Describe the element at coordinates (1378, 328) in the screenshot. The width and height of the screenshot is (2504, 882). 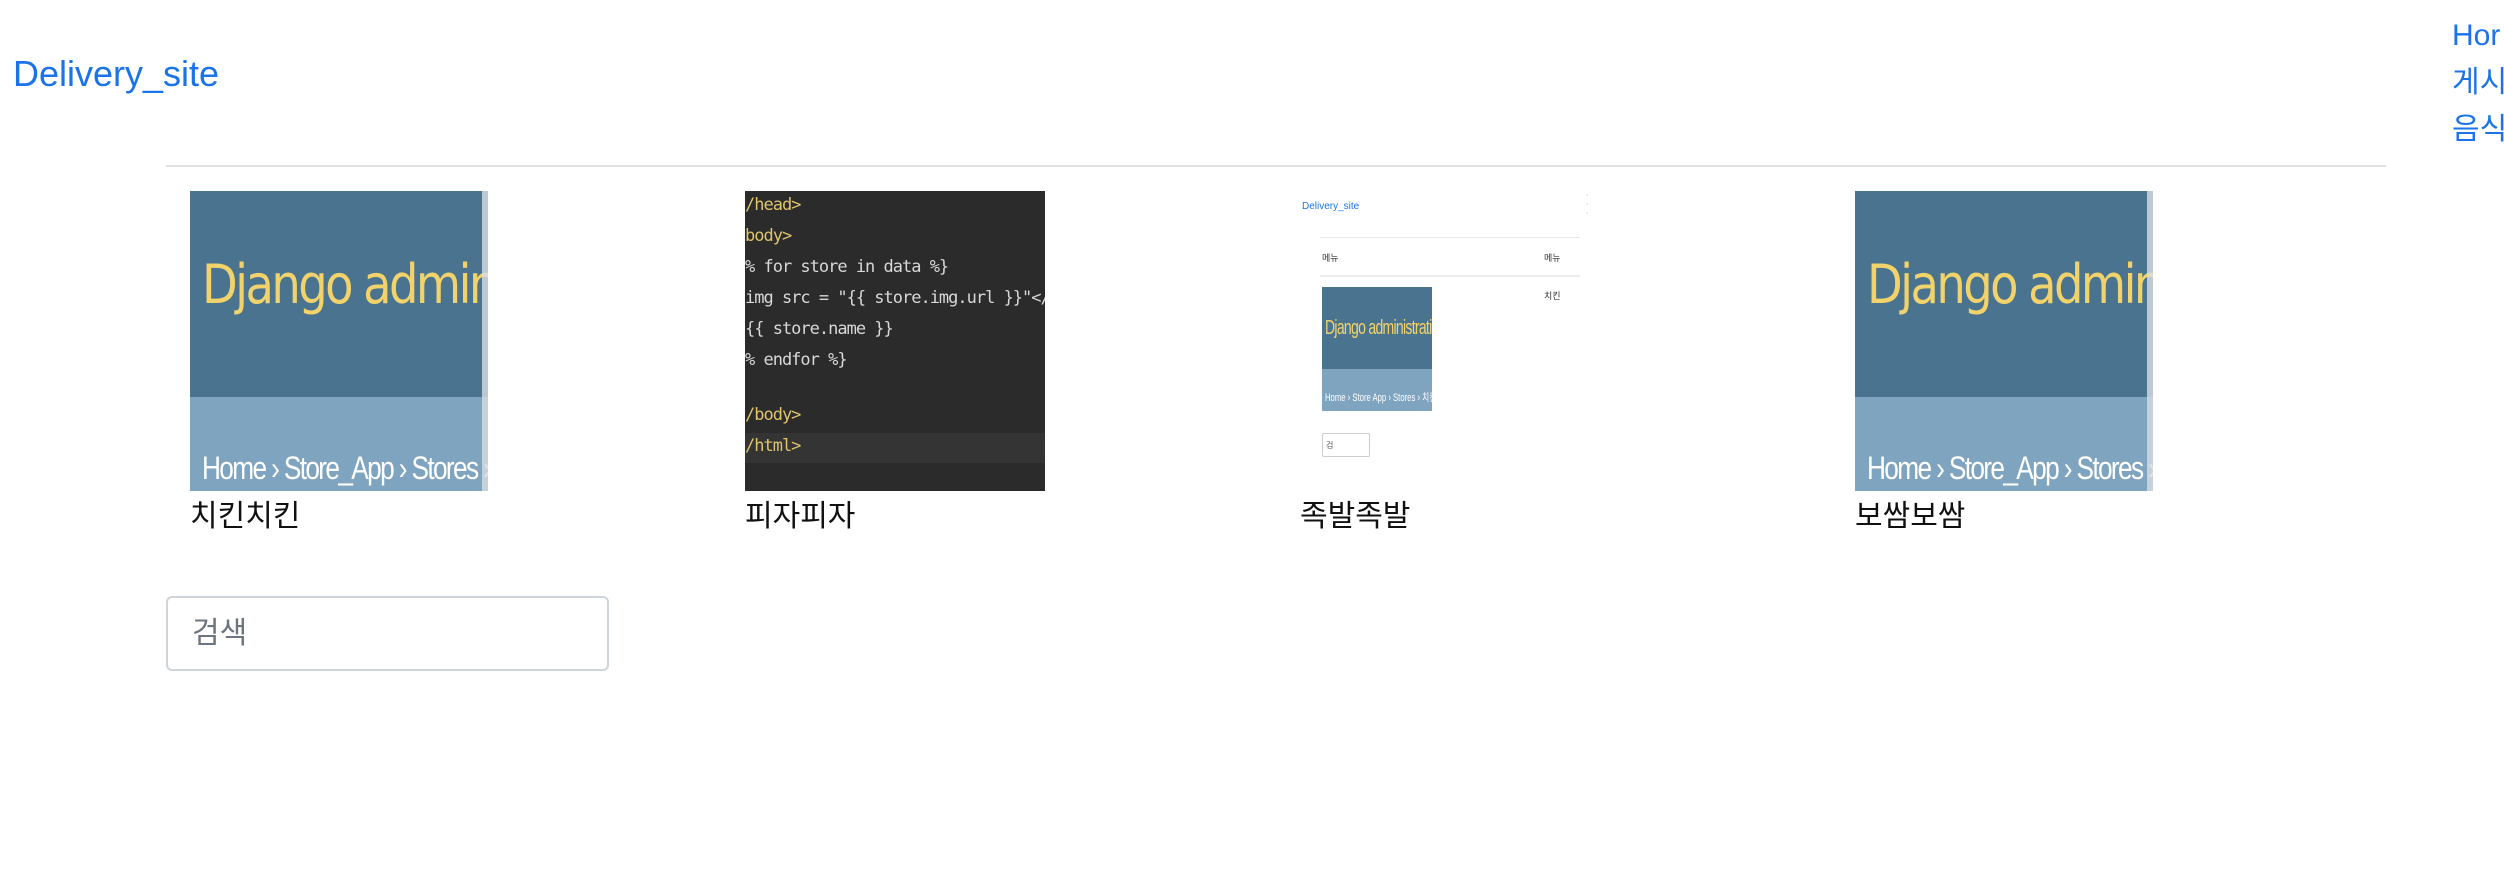
I see `mini-image-title: Django administration` at that location.